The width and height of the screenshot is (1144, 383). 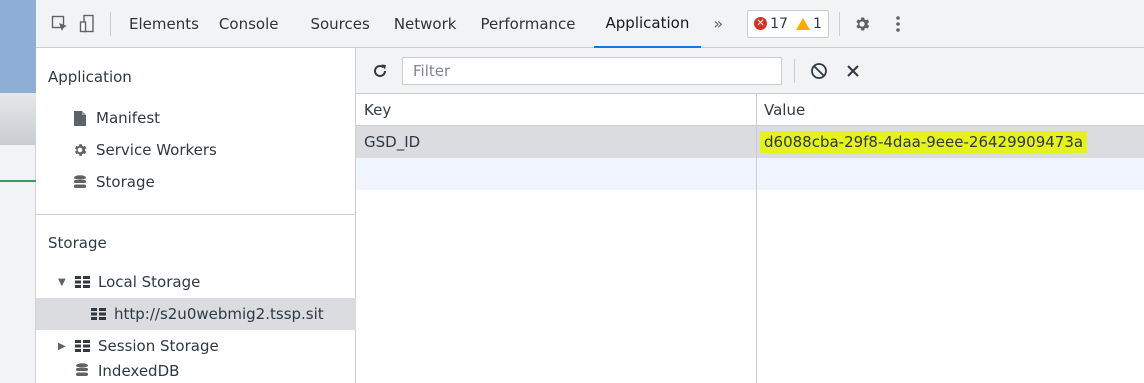 What do you see at coordinates (802, 23) in the screenshot?
I see `warning-icon` at bounding box center [802, 23].